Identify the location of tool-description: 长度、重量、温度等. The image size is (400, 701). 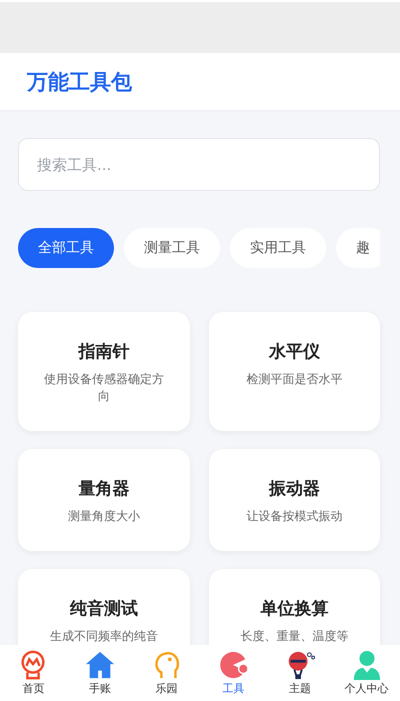
(294, 636).